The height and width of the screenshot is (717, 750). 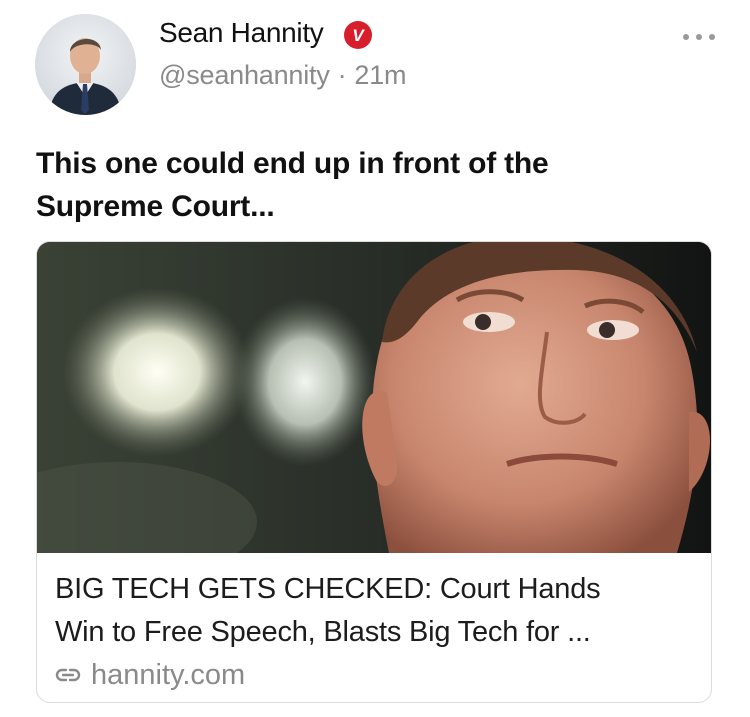 I want to click on avatar, so click(x=85, y=64).